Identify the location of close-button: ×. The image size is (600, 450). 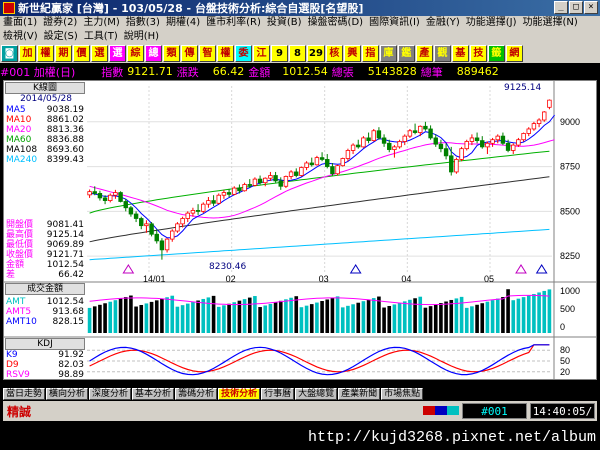
(591, 7).